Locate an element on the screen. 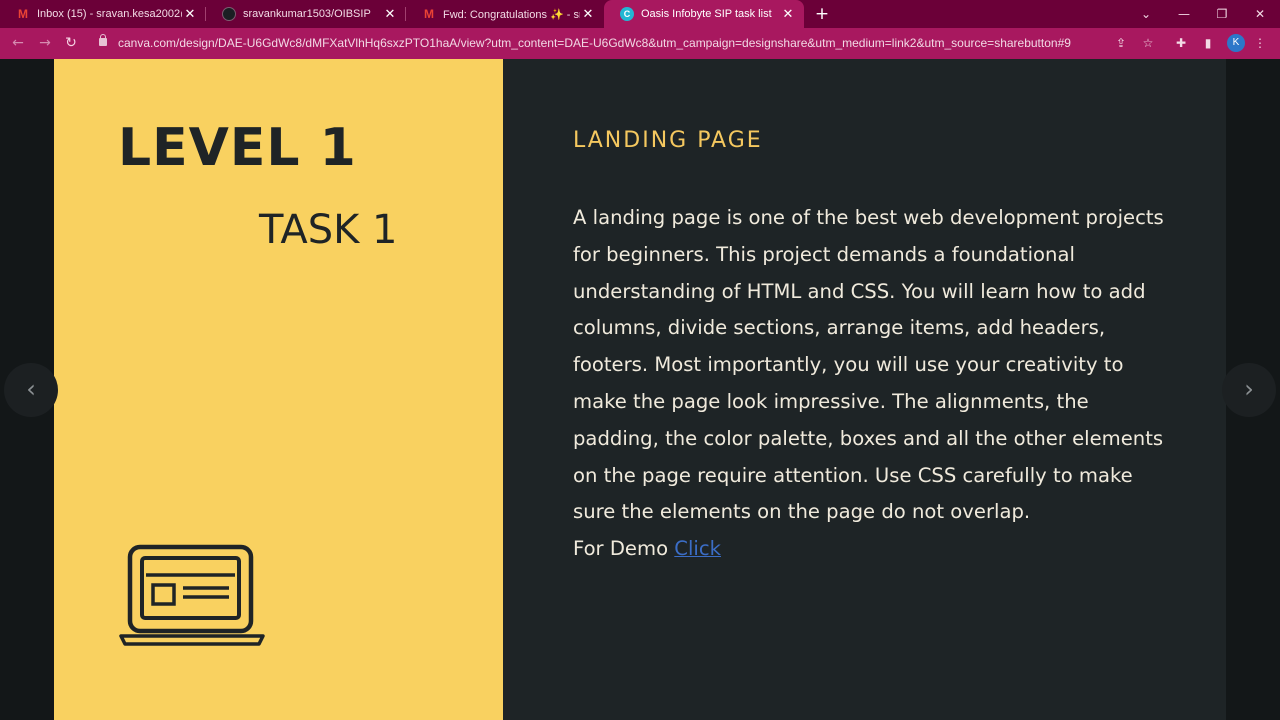 This screenshot has height=720, width=1280. tab-title: Fwd: Congratulations ✨ - sravan is located at coordinates (511, 14).